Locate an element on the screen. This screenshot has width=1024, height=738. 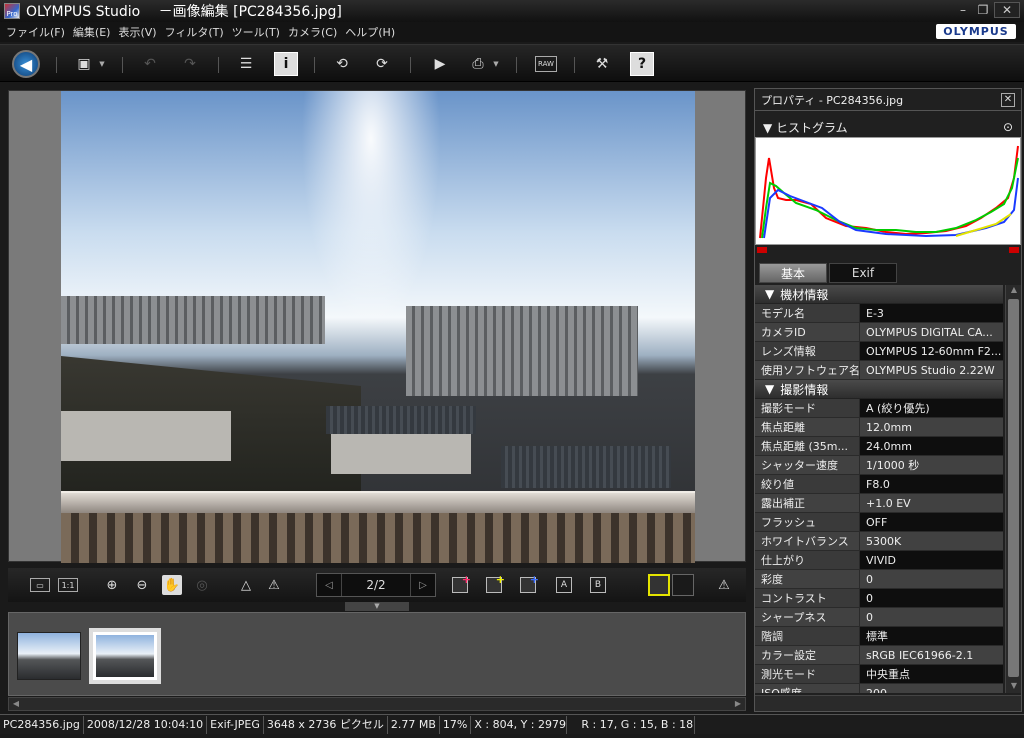
tab-basic: 基本 is located at coordinates (793, 273).